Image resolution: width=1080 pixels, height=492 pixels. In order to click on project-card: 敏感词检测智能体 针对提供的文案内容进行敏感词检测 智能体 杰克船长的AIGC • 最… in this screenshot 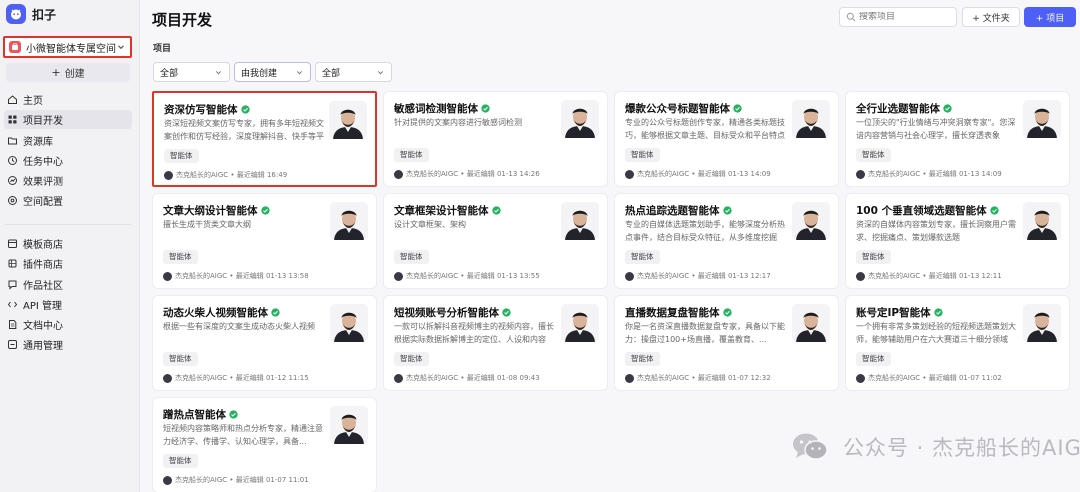, I will do `click(495, 139)`.